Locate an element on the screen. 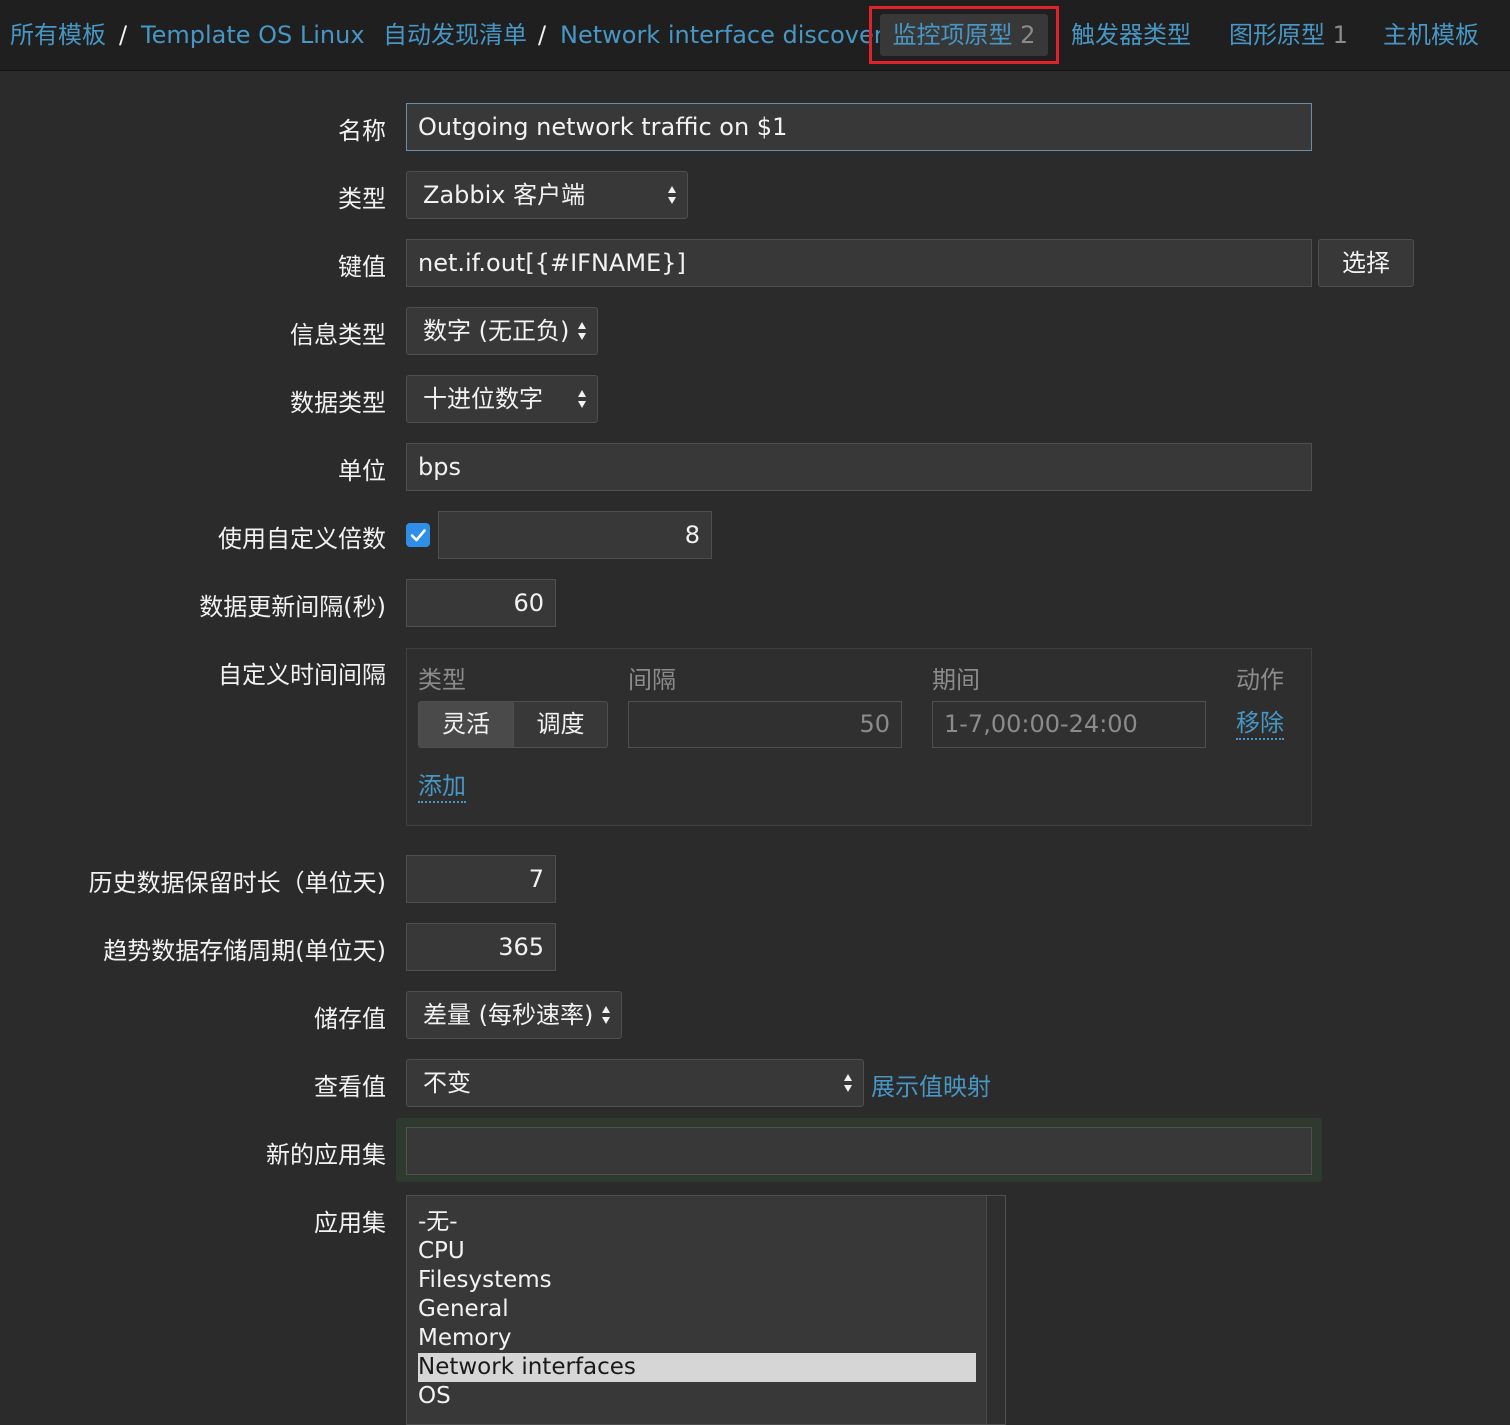  flexible-toggle: 灵活 is located at coordinates (466, 724).